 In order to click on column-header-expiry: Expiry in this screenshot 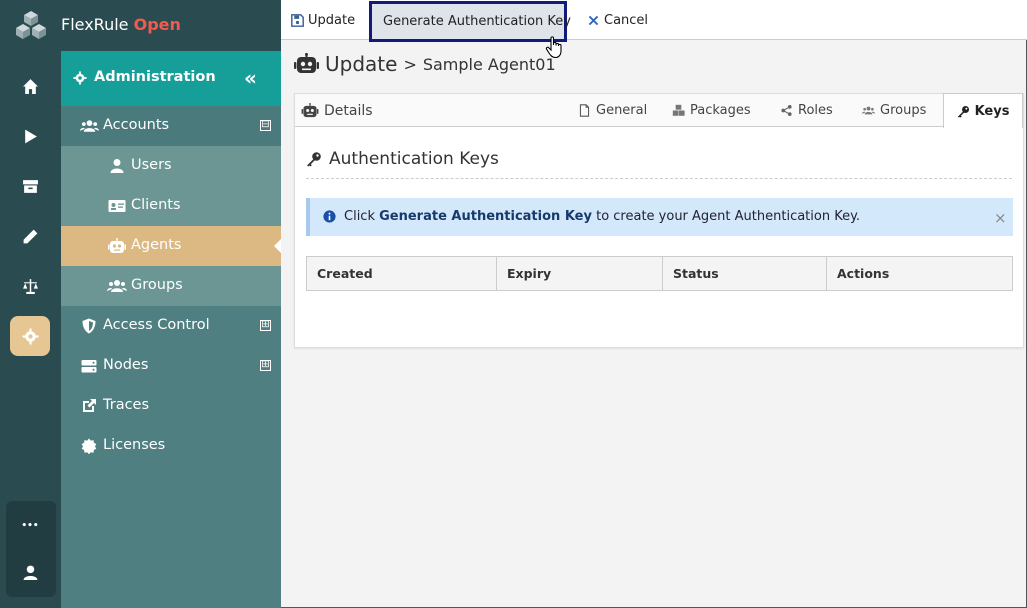, I will do `click(580, 273)`.